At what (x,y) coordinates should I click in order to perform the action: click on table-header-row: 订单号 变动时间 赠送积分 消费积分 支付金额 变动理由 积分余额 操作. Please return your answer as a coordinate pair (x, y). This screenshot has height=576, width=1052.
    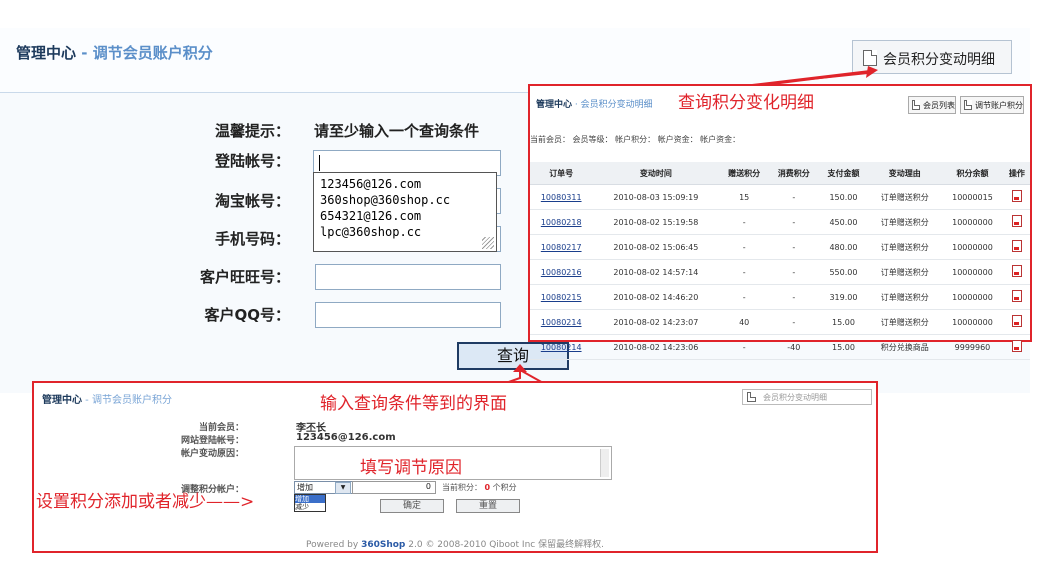
    Looking at the image, I should click on (780, 173).